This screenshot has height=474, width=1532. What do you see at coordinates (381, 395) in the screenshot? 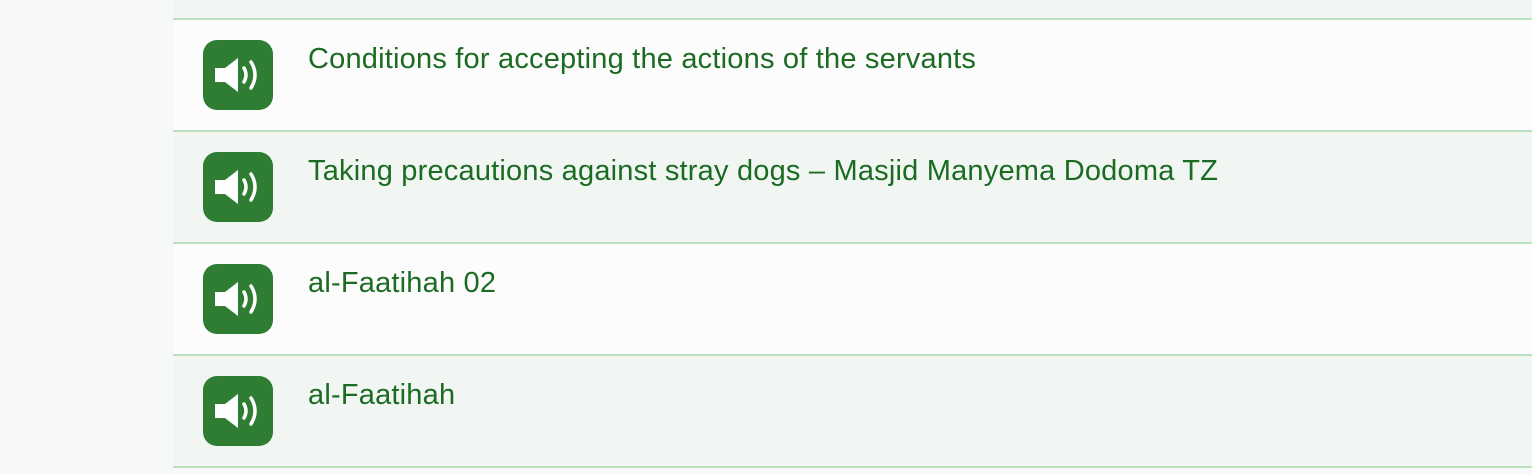
I see `audio-title: al-Faatihah` at bounding box center [381, 395].